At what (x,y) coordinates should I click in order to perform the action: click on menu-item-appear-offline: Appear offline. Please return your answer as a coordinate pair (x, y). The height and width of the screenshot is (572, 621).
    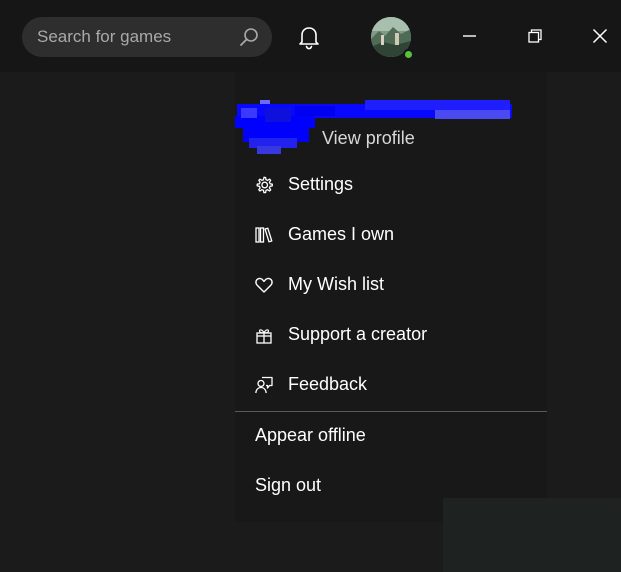
    Looking at the image, I should click on (391, 436).